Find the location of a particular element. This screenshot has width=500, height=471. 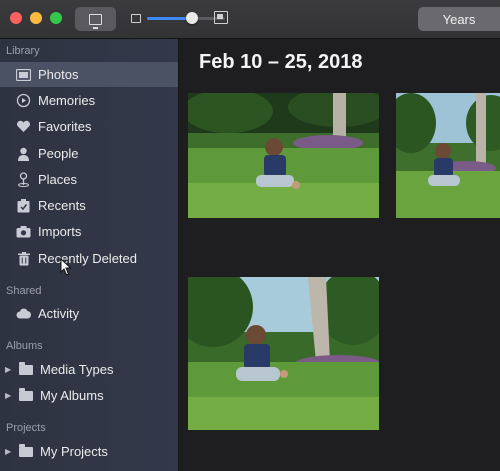

memories-icon is located at coordinates (23, 100).